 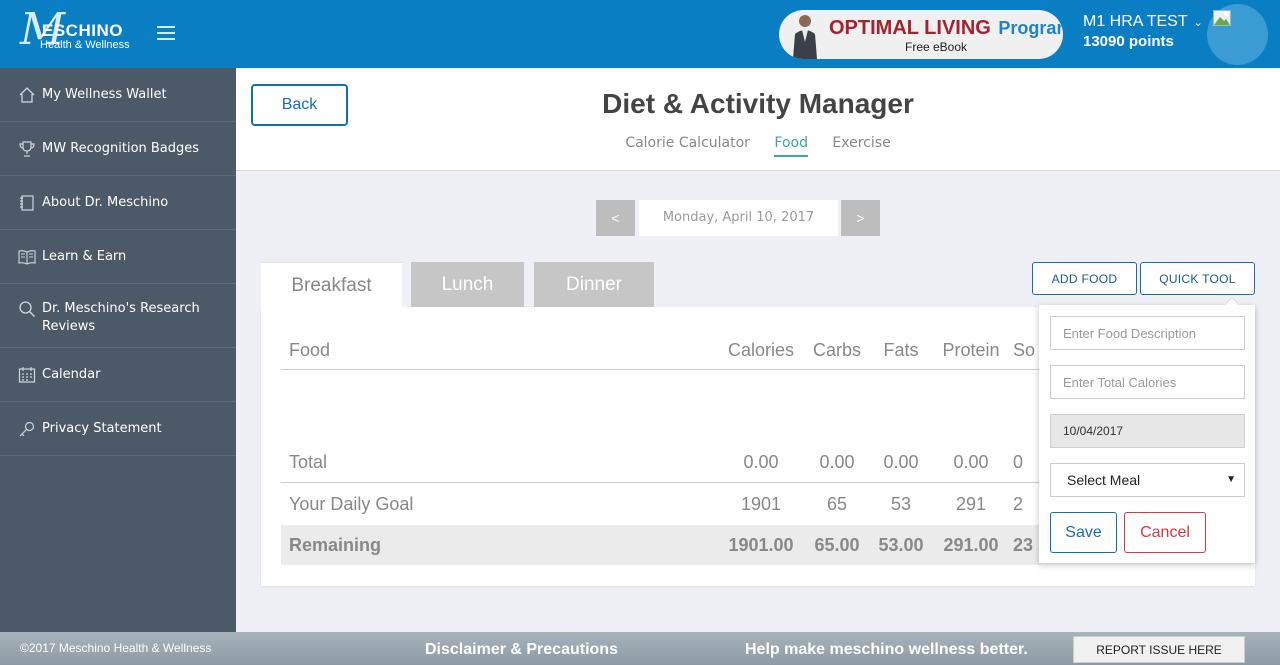 What do you see at coordinates (166, 33) in the screenshot?
I see `hamburger-menu-icon` at bounding box center [166, 33].